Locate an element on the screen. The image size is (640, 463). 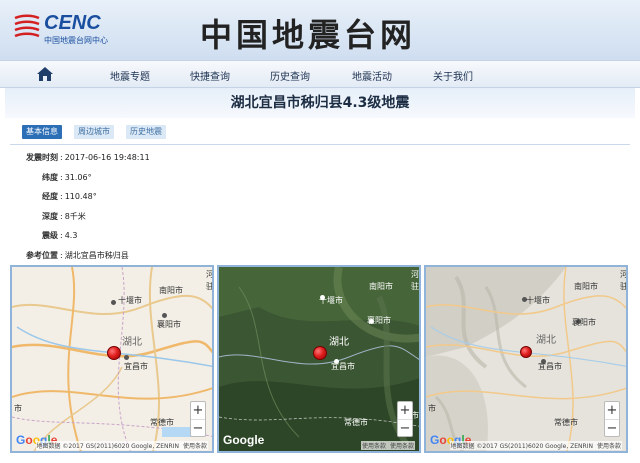
depth-label: 深度 is located at coordinates (50, 216).